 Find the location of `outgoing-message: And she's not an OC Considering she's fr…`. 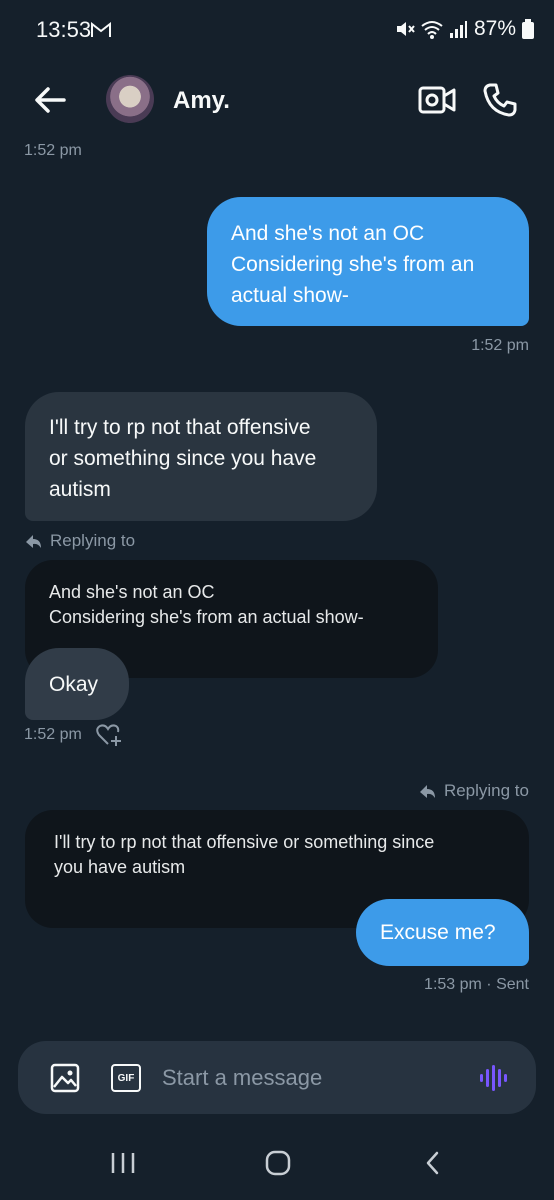

outgoing-message: And she's not an OC Considering she's fr… is located at coordinates (368, 261).